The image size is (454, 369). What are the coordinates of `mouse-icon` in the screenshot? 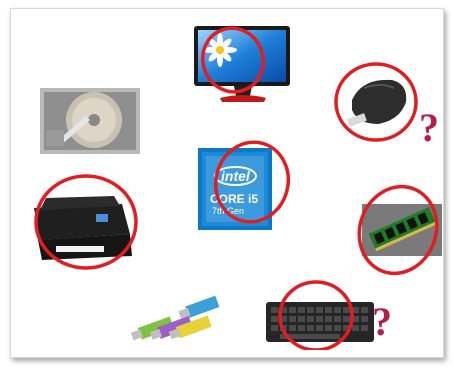 It's located at (376, 102).